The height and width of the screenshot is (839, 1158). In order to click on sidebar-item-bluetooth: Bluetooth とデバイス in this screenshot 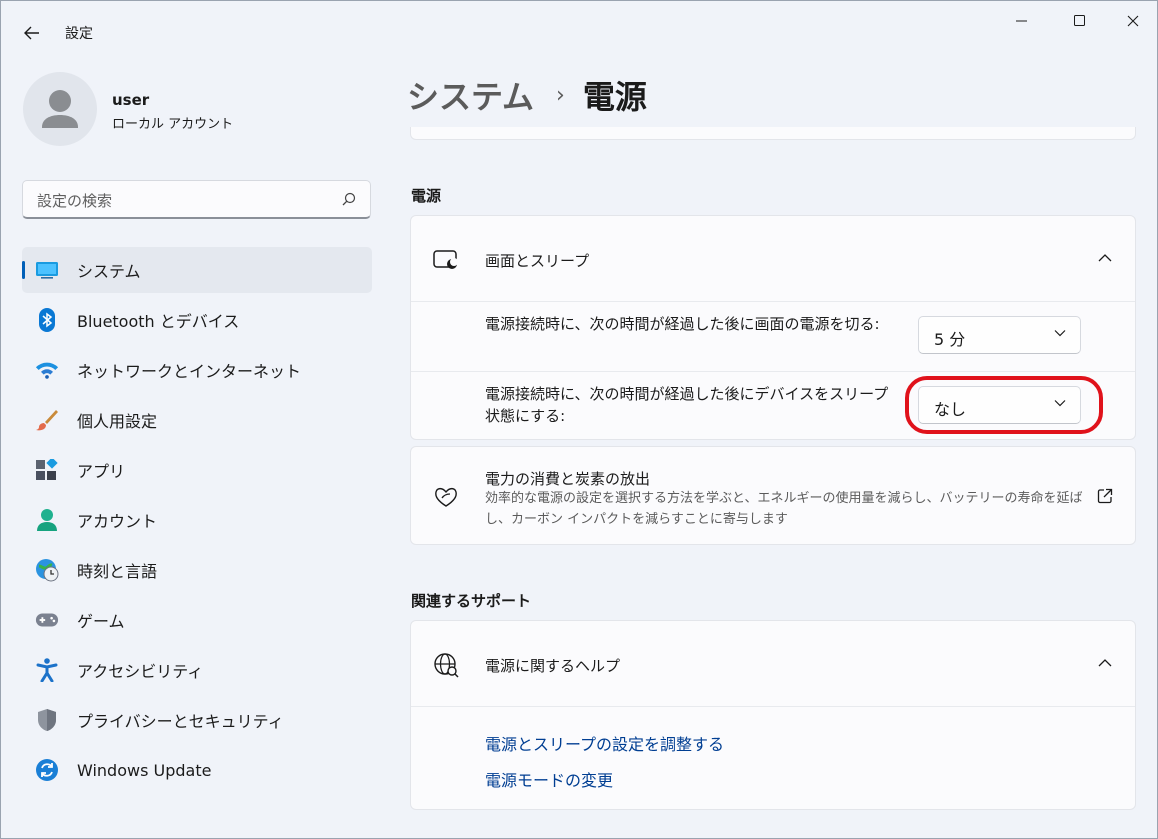, I will do `click(197, 320)`.